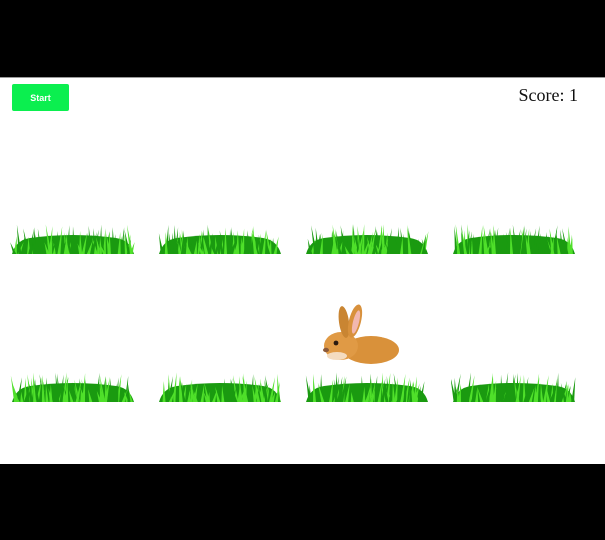 The width and height of the screenshot is (605, 540). Describe the element at coordinates (541, 95) in the screenshot. I see `score-label: Score:` at that location.